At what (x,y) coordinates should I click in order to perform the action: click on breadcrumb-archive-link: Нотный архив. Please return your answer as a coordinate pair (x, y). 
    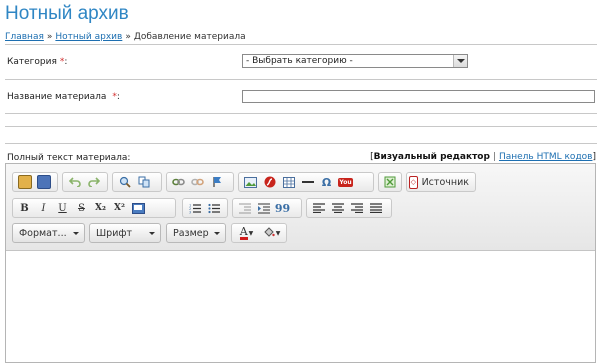
    Looking at the image, I should click on (88, 37).